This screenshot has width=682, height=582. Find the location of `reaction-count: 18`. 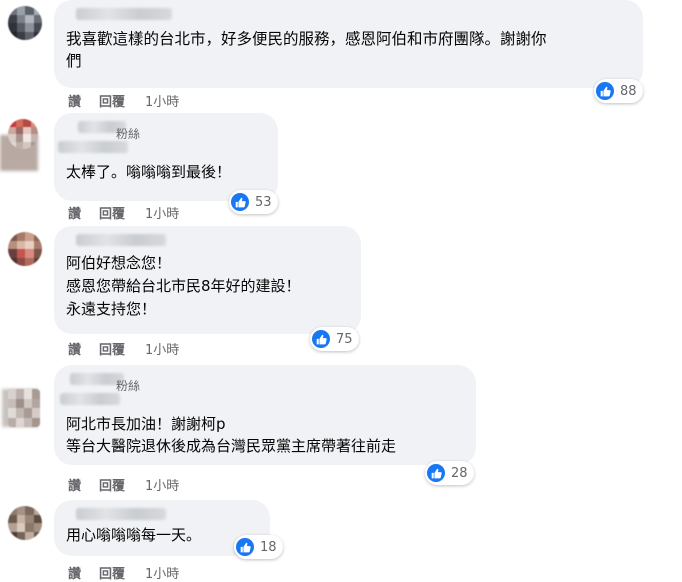

reaction-count: 18 is located at coordinates (258, 547).